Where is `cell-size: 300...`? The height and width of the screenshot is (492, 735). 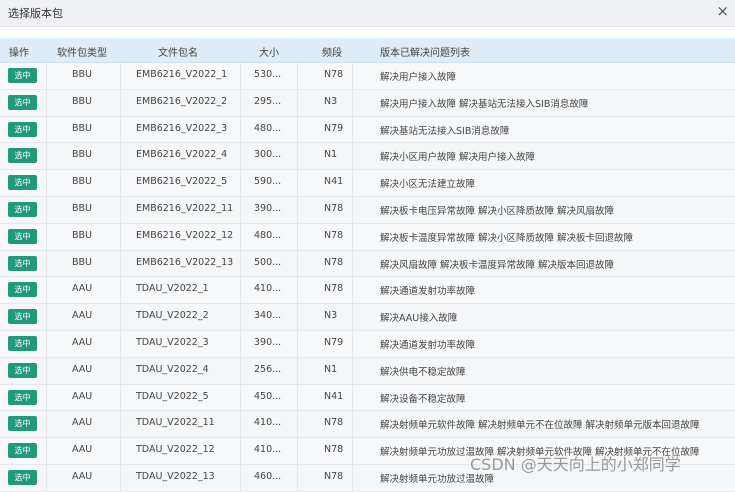
cell-size: 300... is located at coordinates (268, 155).